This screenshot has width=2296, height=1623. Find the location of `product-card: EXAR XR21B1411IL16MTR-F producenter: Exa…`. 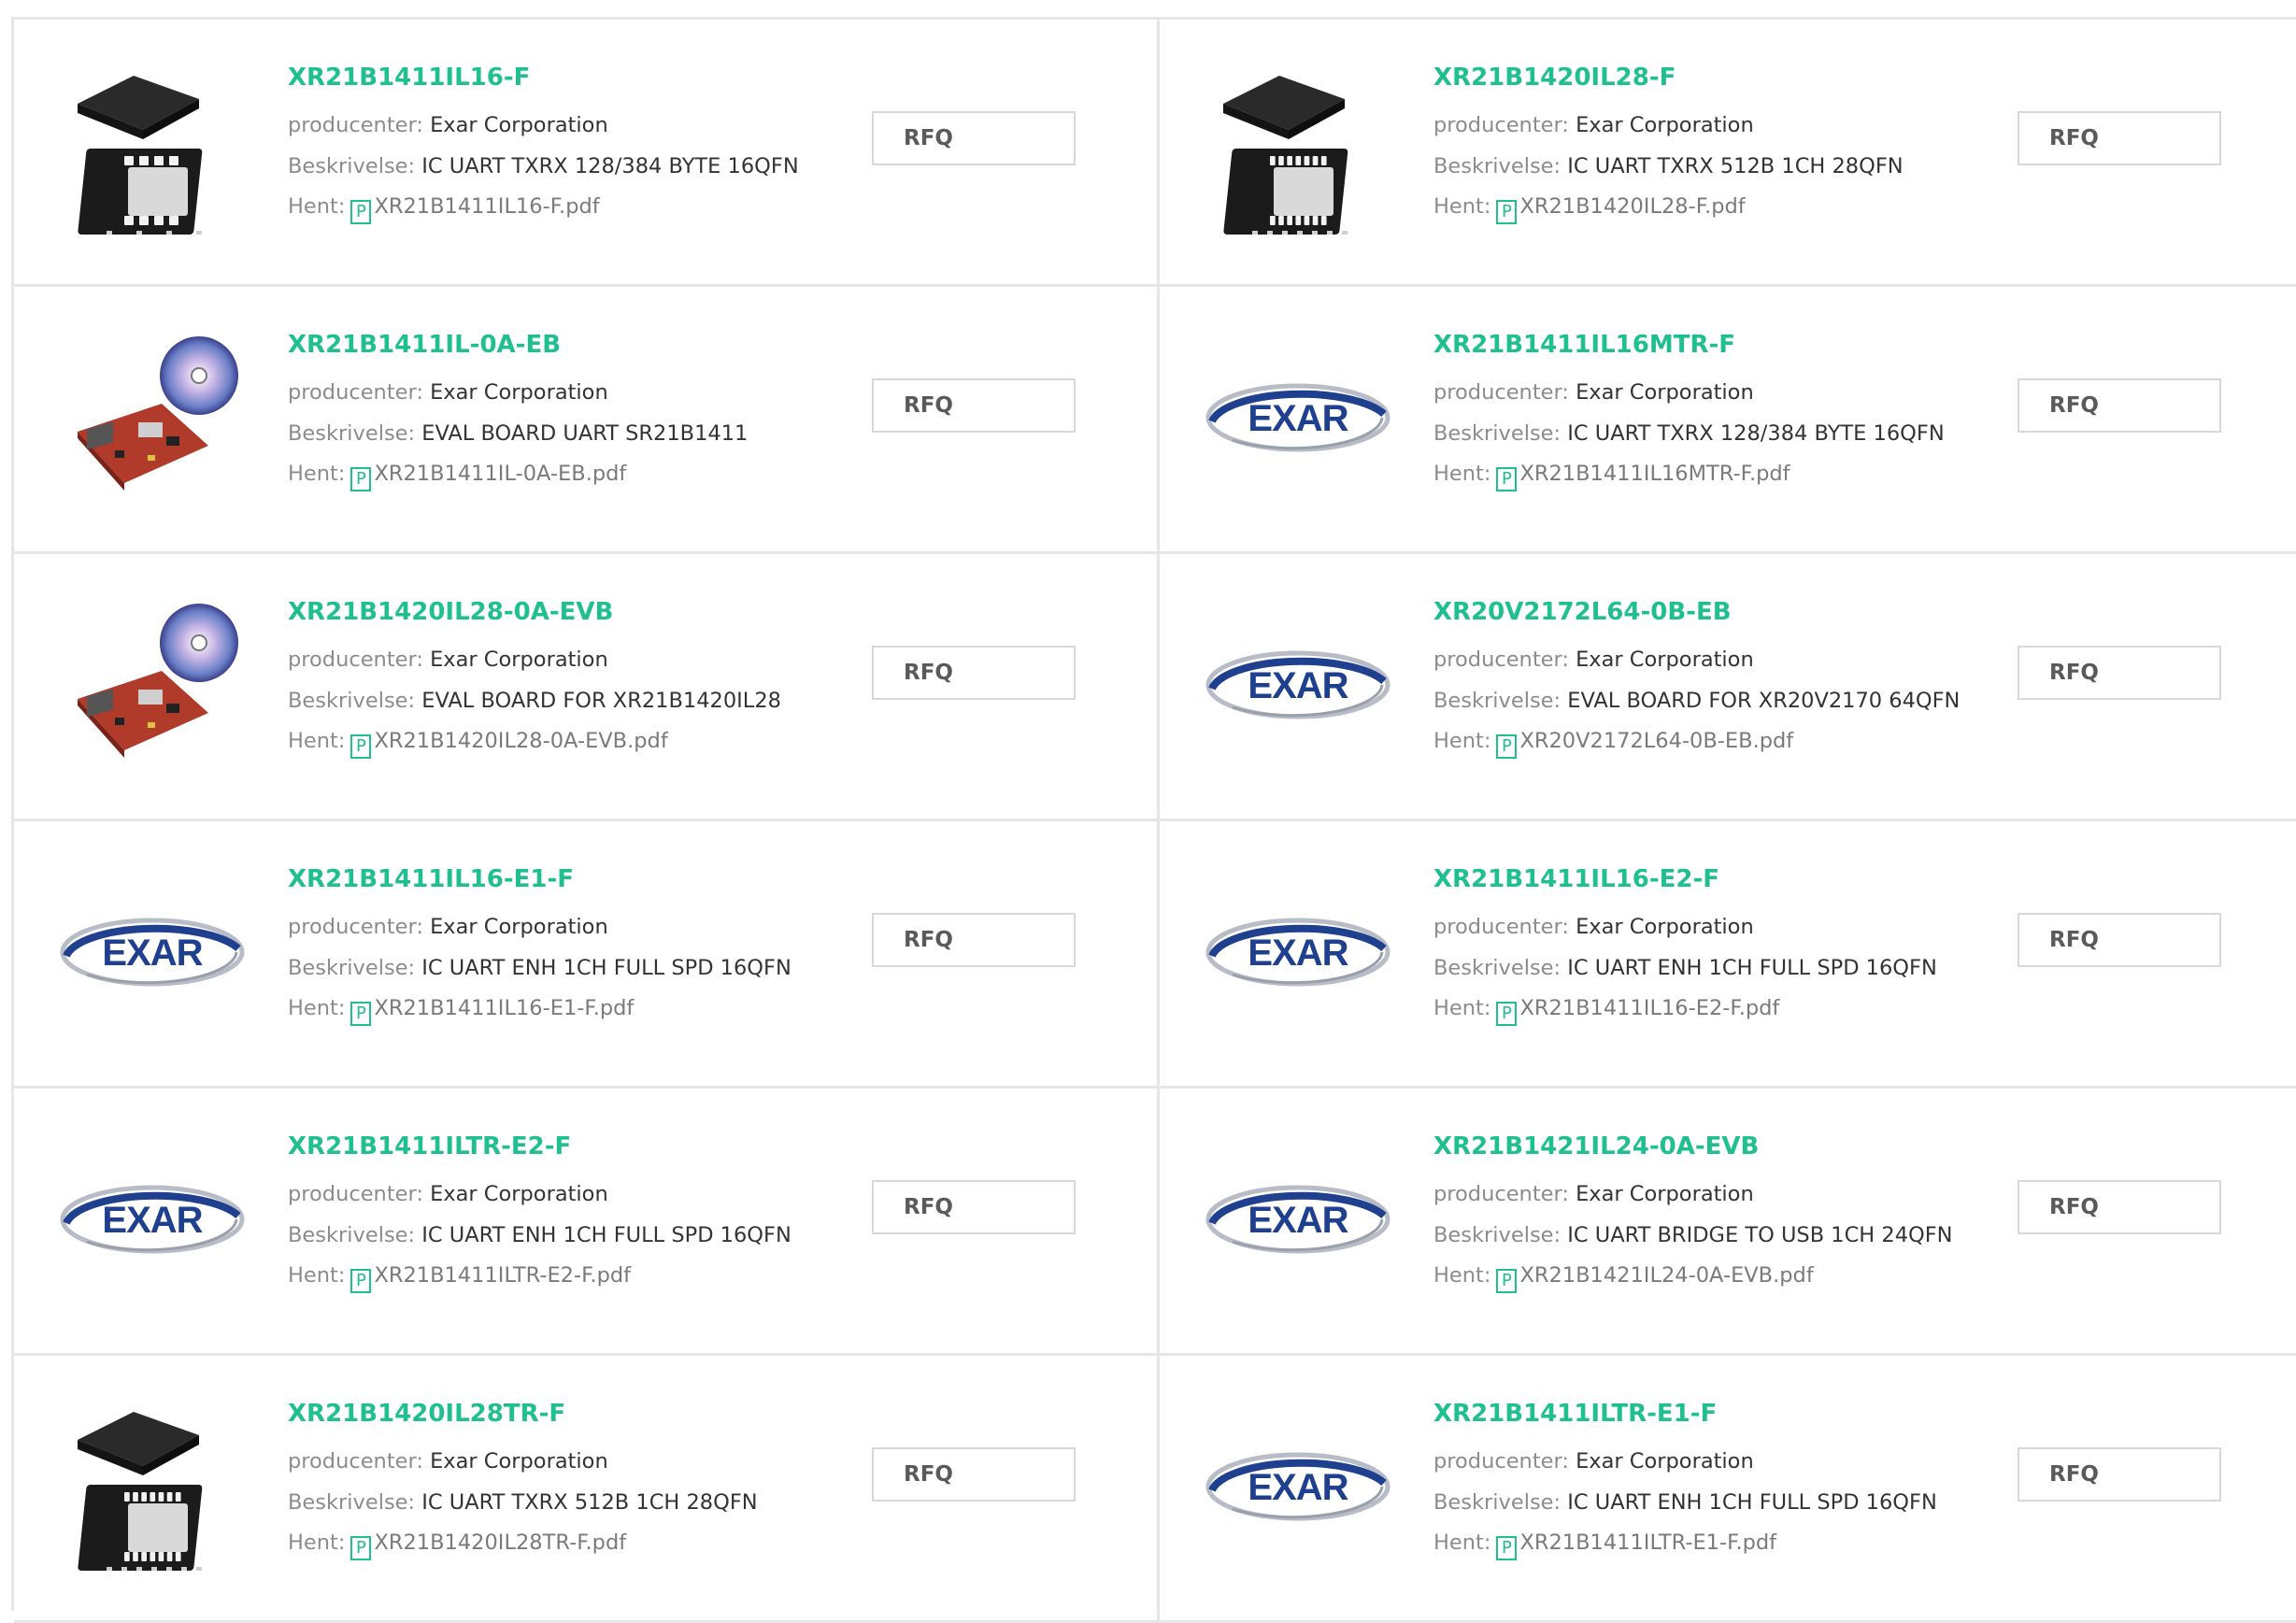

product-card: EXAR XR21B1411IL16MTR-F producenter: Exa… is located at coordinates (1728, 420).